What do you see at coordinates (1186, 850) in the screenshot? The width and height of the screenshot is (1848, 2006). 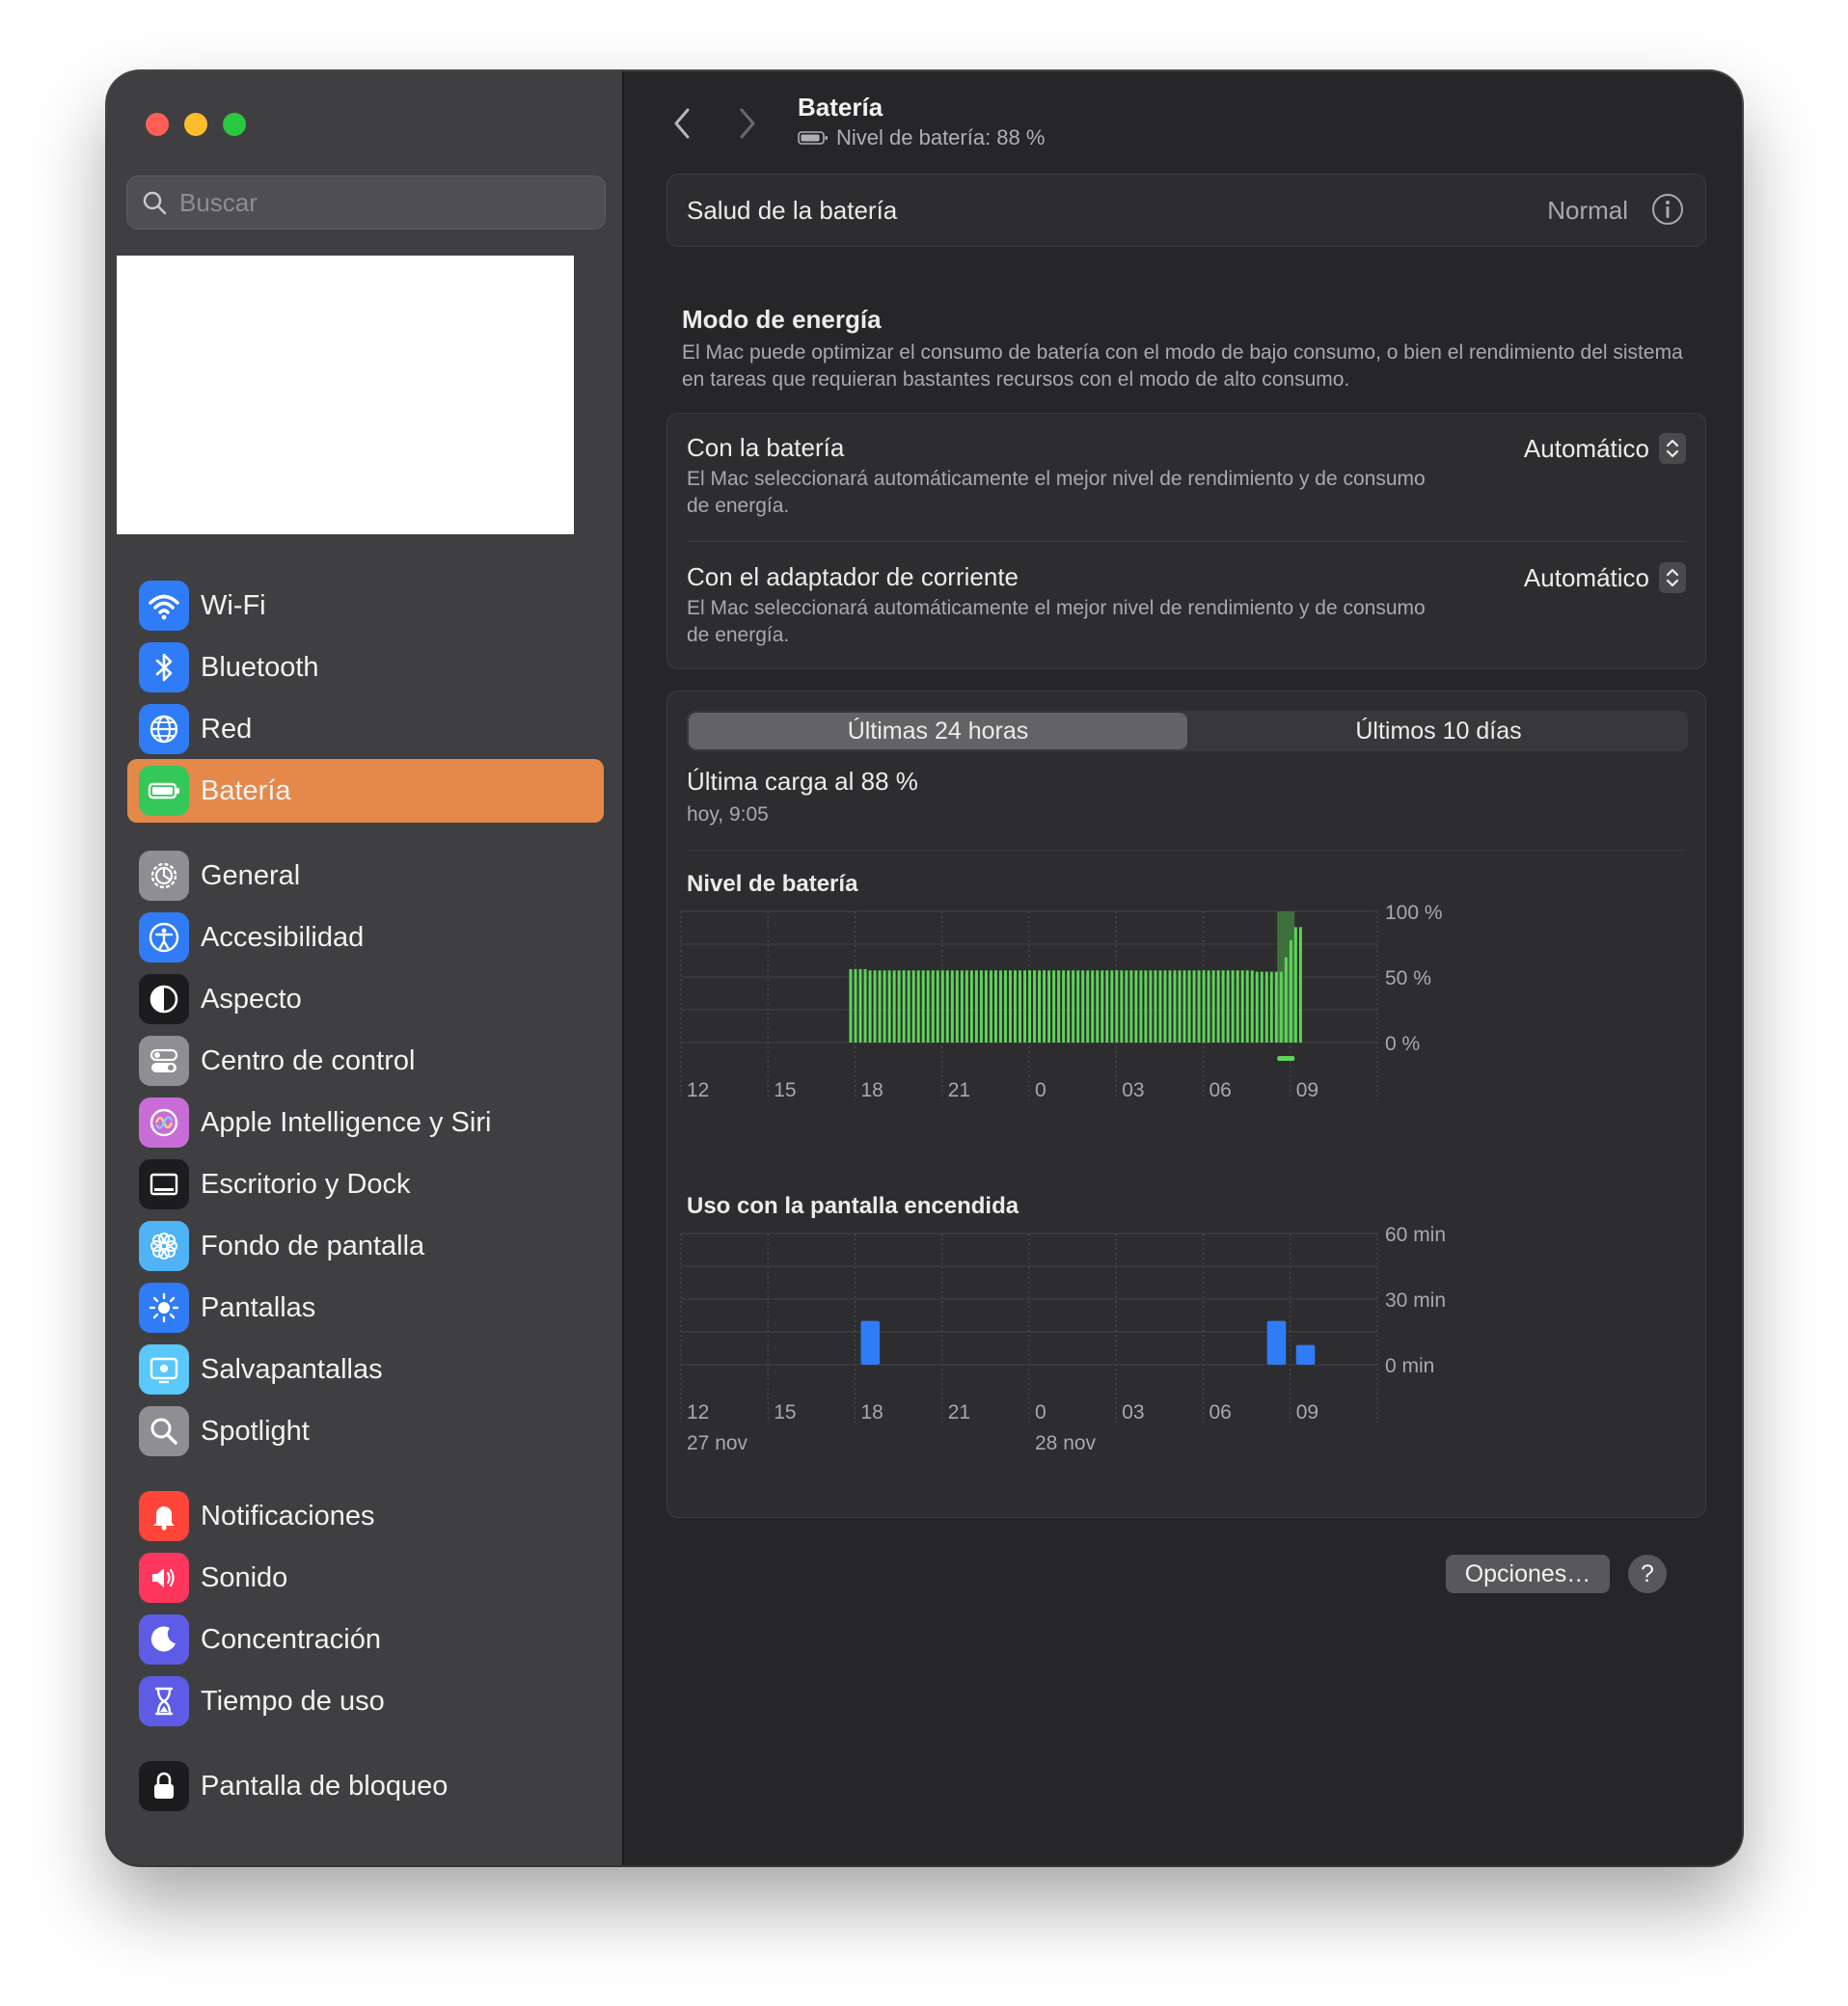 I see `row-divider` at bounding box center [1186, 850].